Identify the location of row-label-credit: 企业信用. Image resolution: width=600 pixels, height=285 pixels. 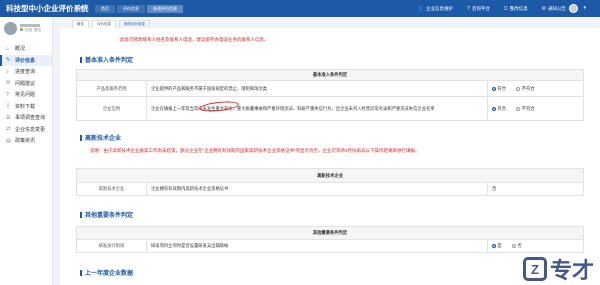
(111, 108).